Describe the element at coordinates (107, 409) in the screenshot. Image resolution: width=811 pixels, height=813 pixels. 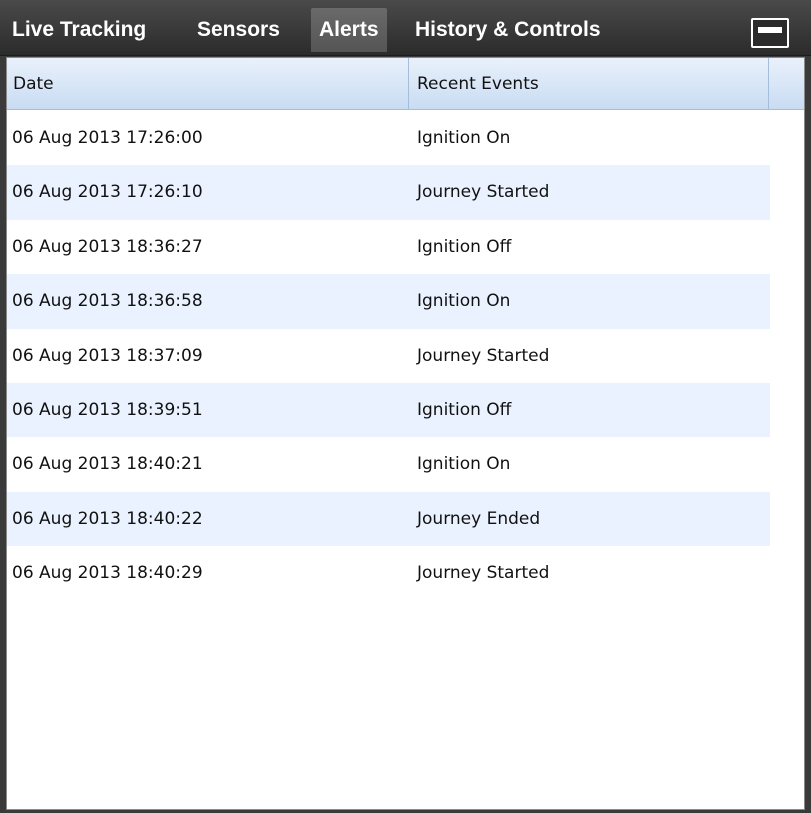
I see `date-cell: 06 Aug 2013 18:39:51` at that location.